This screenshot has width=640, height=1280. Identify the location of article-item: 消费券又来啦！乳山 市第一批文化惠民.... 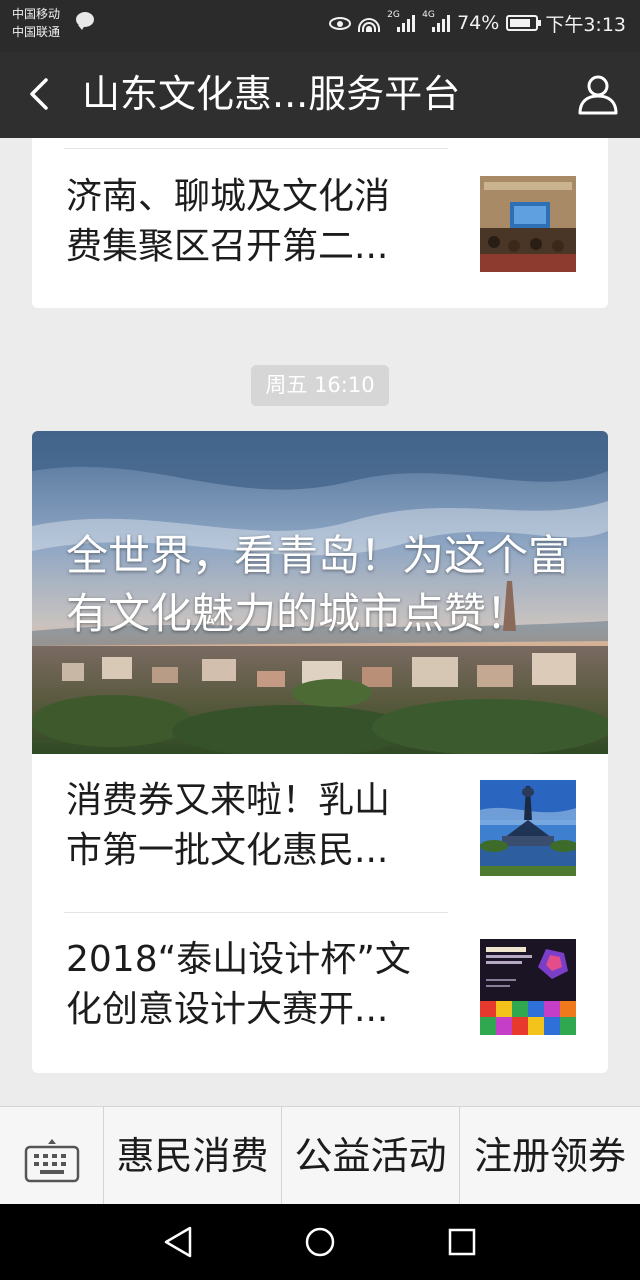
(320, 822).